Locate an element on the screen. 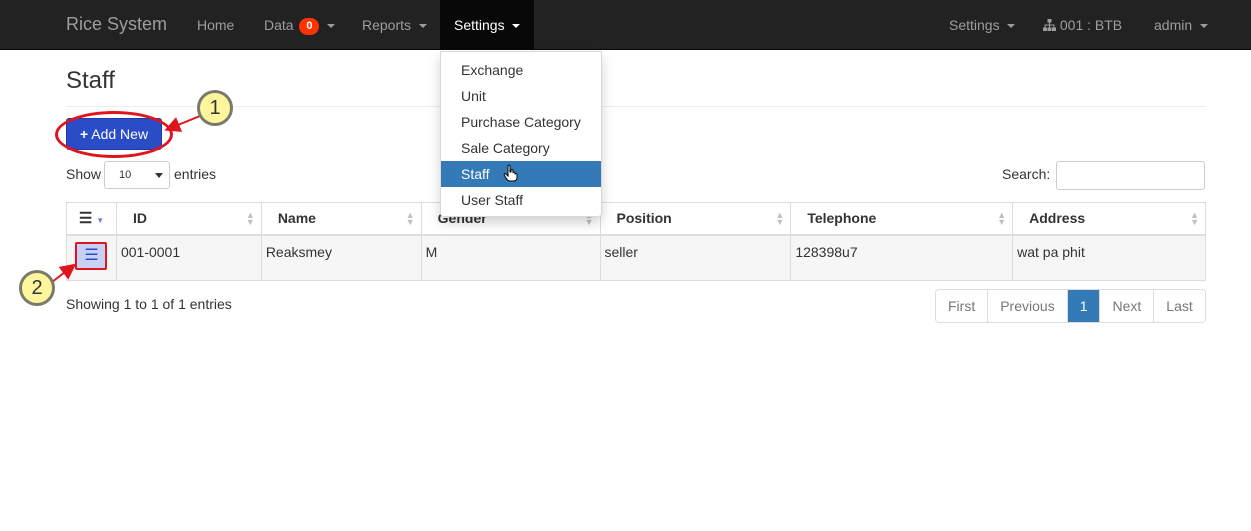 The width and height of the screenshot is (1251, 531). cell-position: seller is located at coordinates (695, 257).